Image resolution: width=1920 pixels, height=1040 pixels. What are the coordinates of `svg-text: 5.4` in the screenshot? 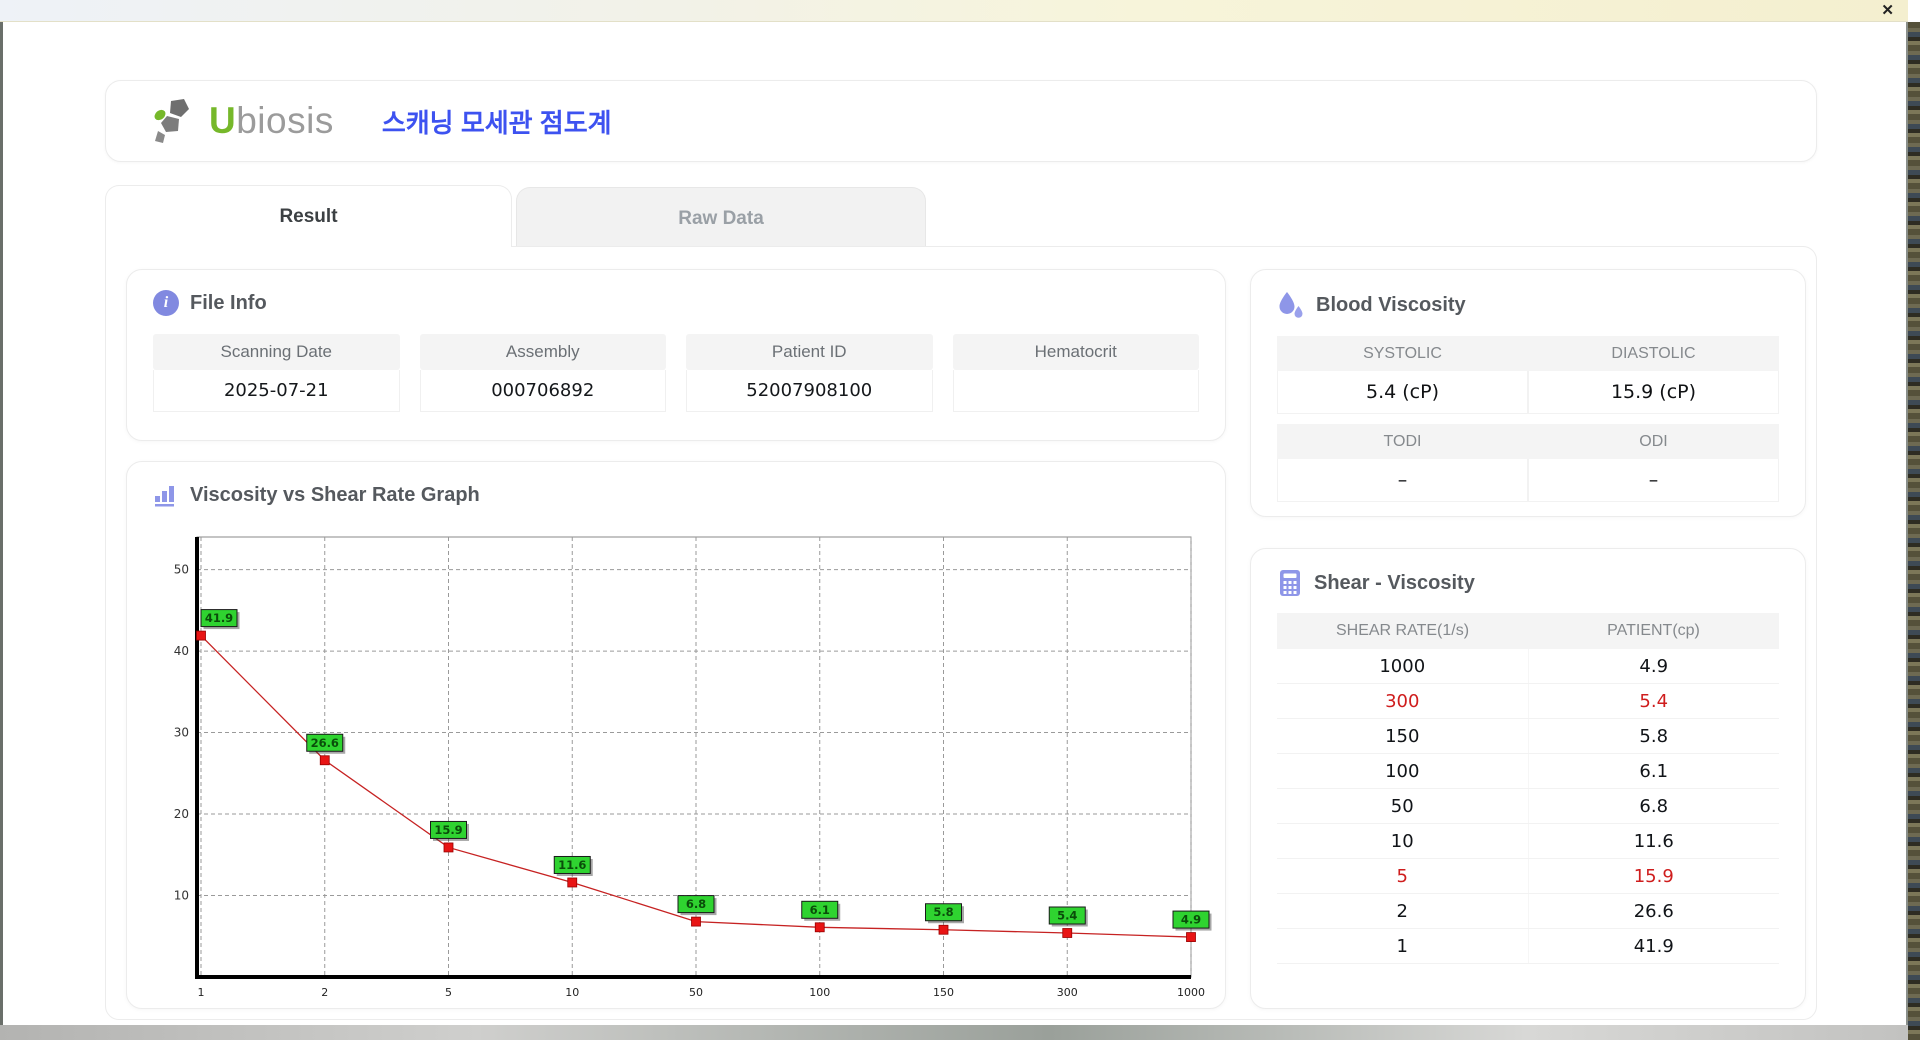 It's located at (1067, 916).